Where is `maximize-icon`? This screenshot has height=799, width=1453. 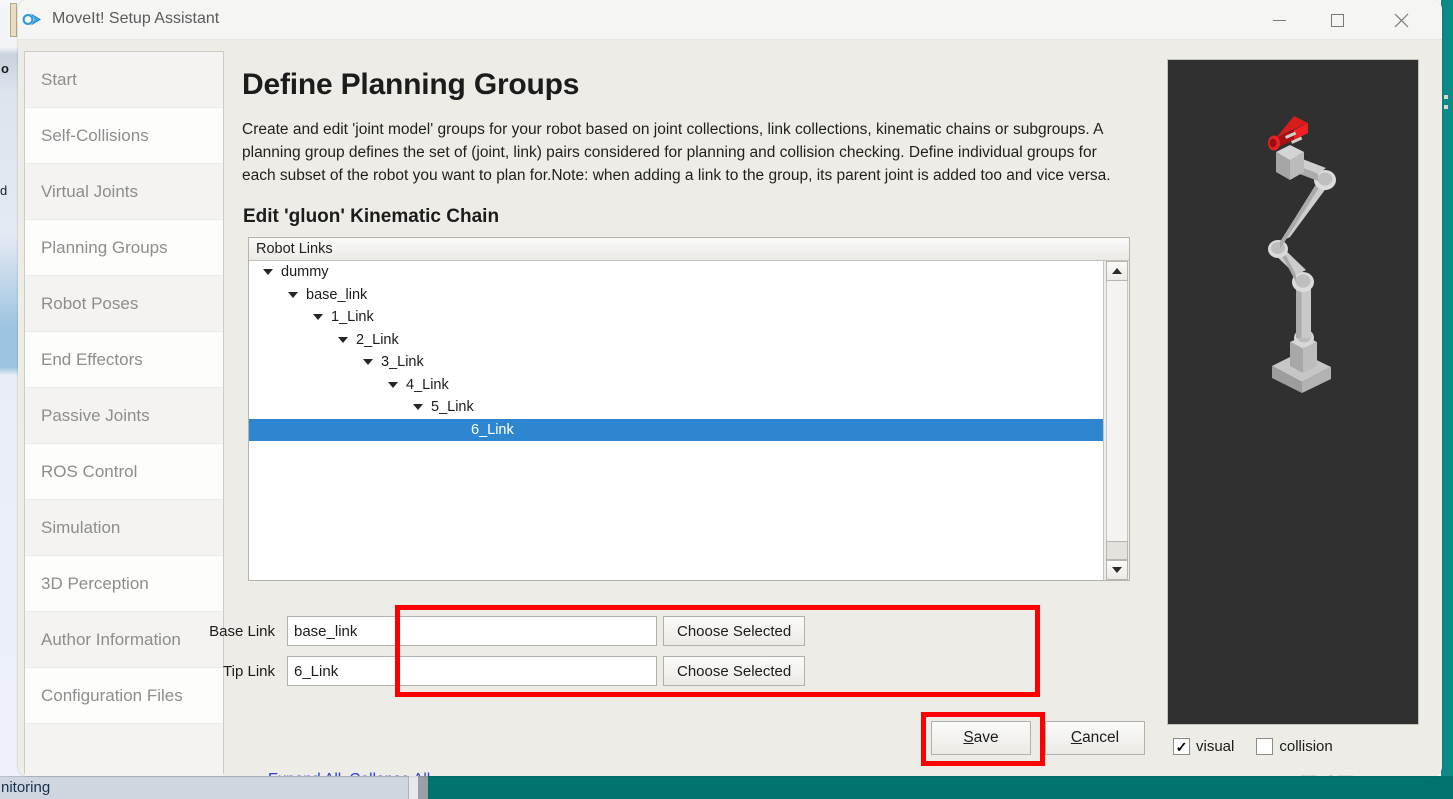
maximize-icon is located at coordinates (1337, 20).